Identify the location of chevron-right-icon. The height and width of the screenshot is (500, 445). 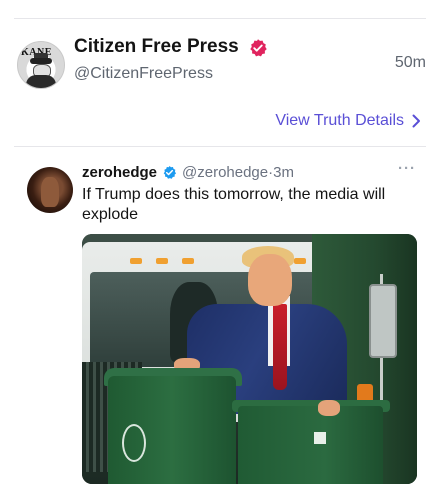
(416, 121).